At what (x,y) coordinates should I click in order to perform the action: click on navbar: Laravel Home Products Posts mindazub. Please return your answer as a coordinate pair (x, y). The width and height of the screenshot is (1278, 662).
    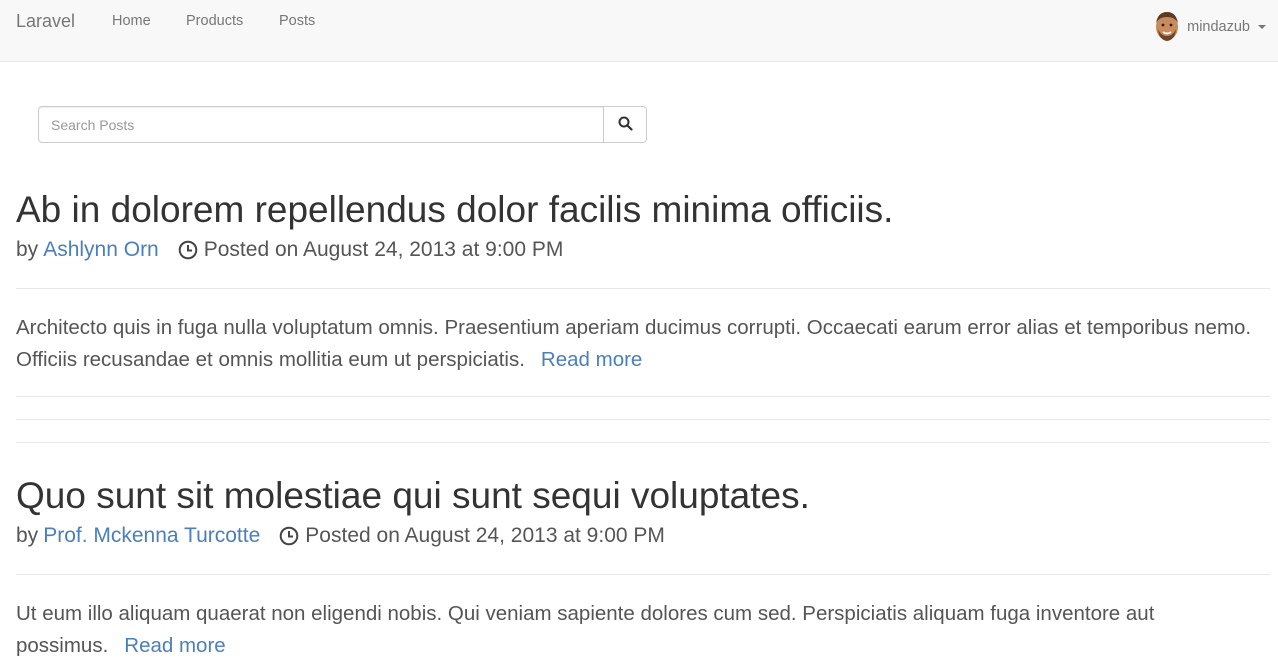
    Looking at the image, I should click on (639, 31).